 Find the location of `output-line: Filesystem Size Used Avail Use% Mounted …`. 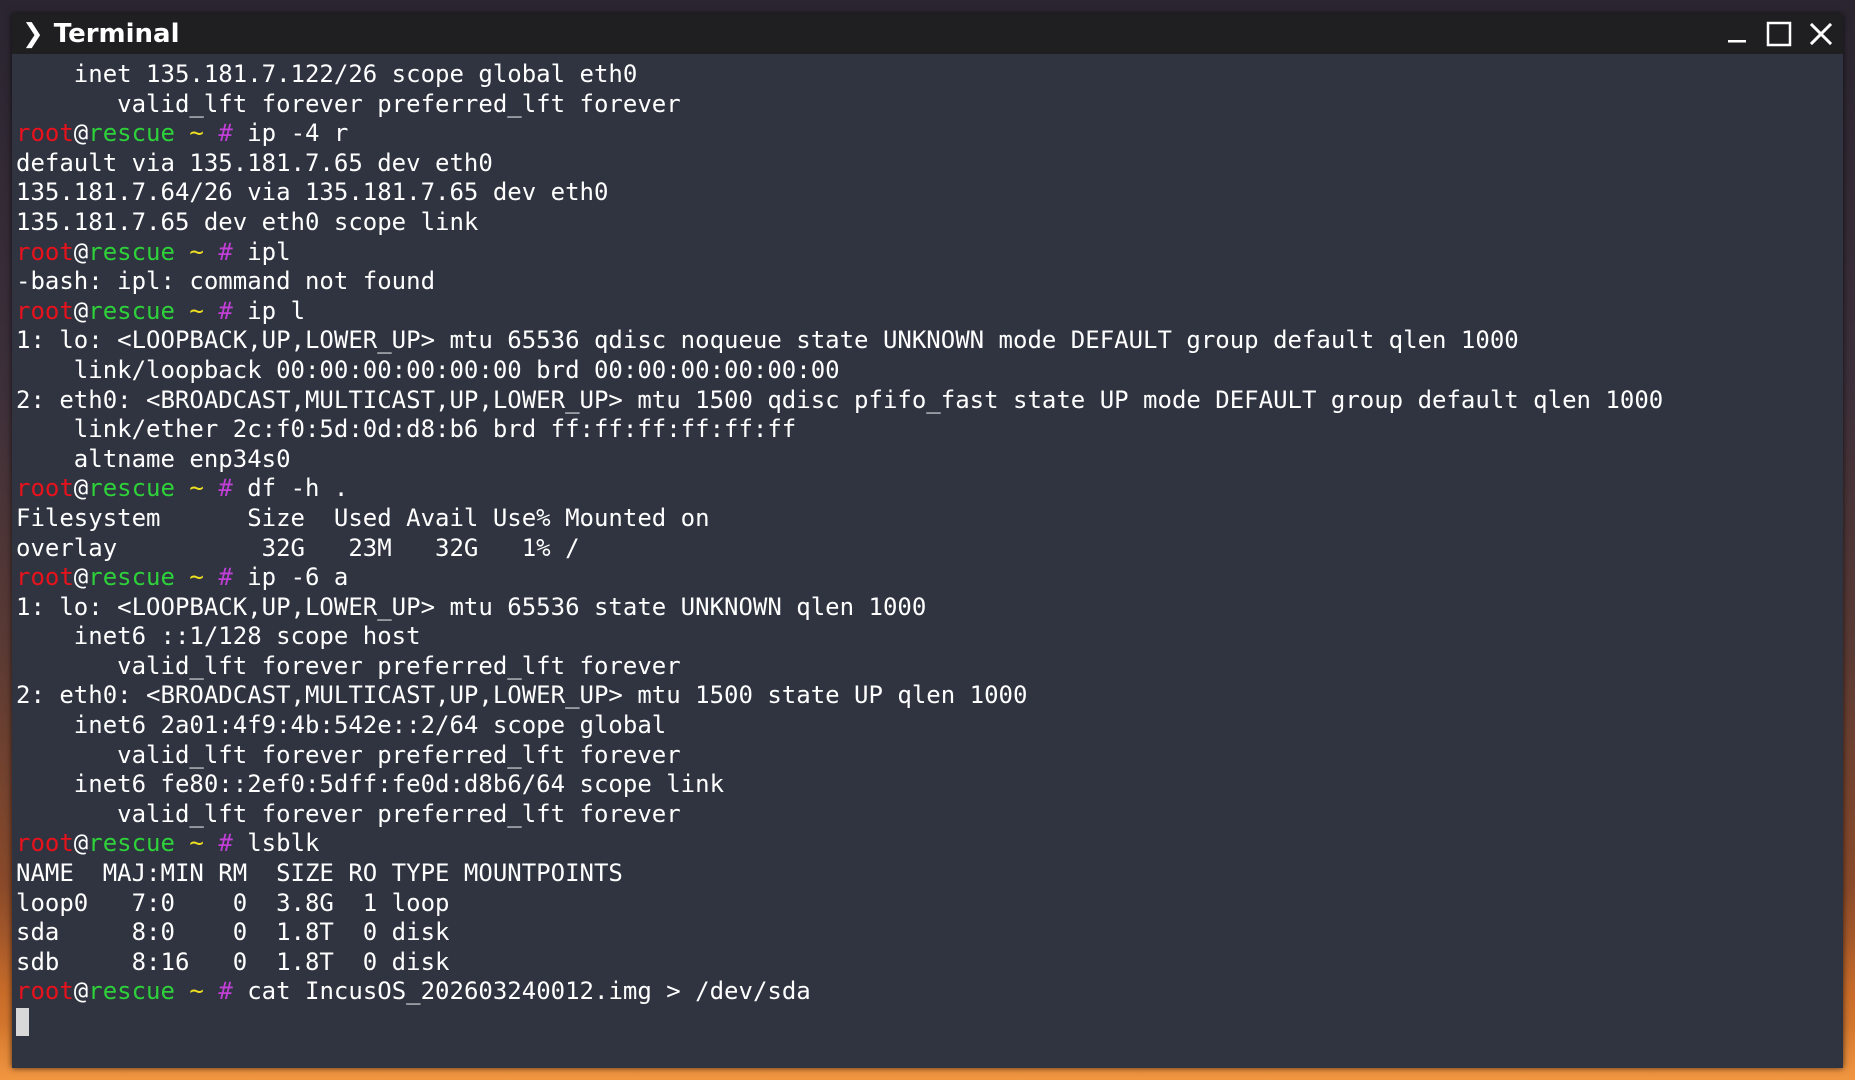

output-line: Filesystem Size Used Avail Use% Mounted … is located at coordinates (363, 517).